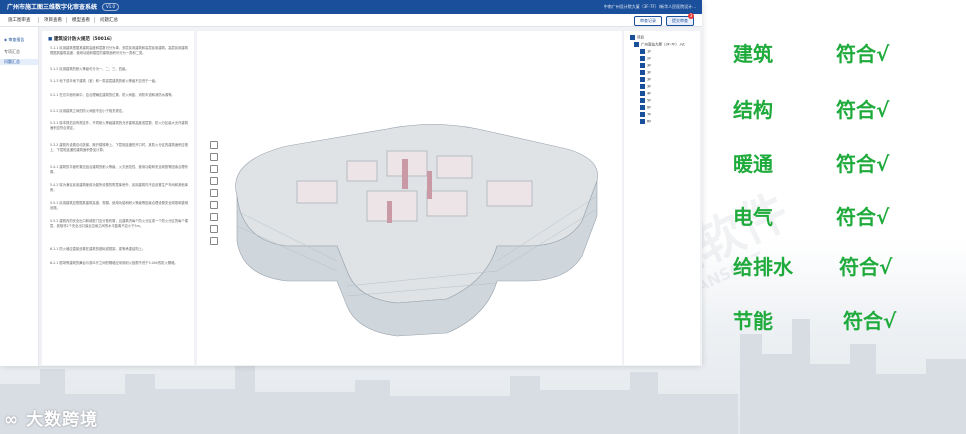  Describe the element at coordinates (19, 20) in the screenshot. I see `tab-construction-review: 施工图审查` at that location.